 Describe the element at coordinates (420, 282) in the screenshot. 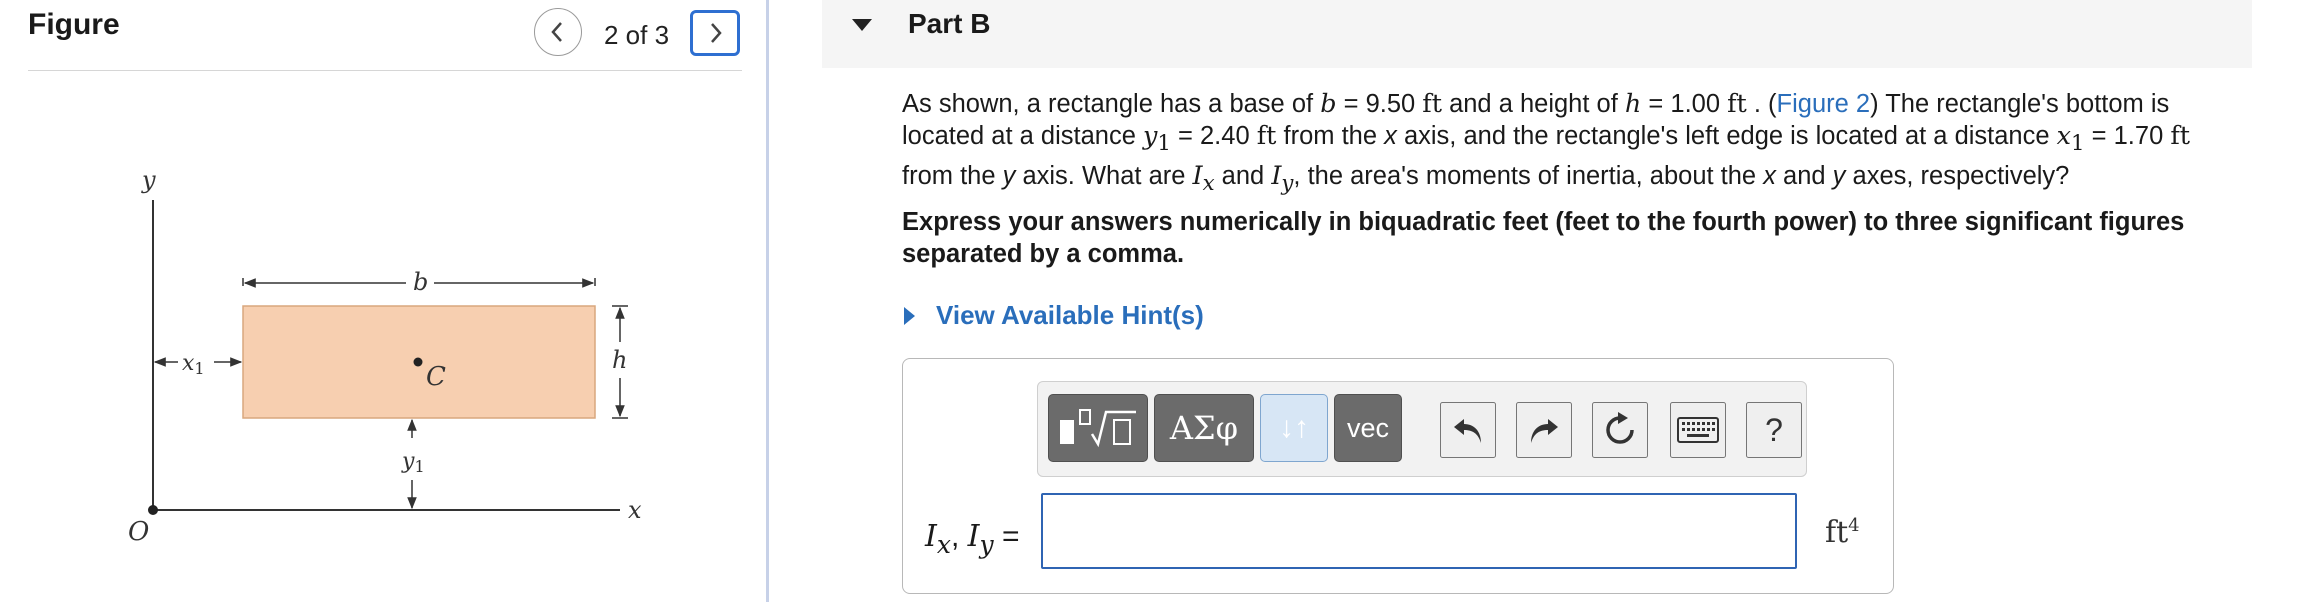

I see `base-label: b` at that location.